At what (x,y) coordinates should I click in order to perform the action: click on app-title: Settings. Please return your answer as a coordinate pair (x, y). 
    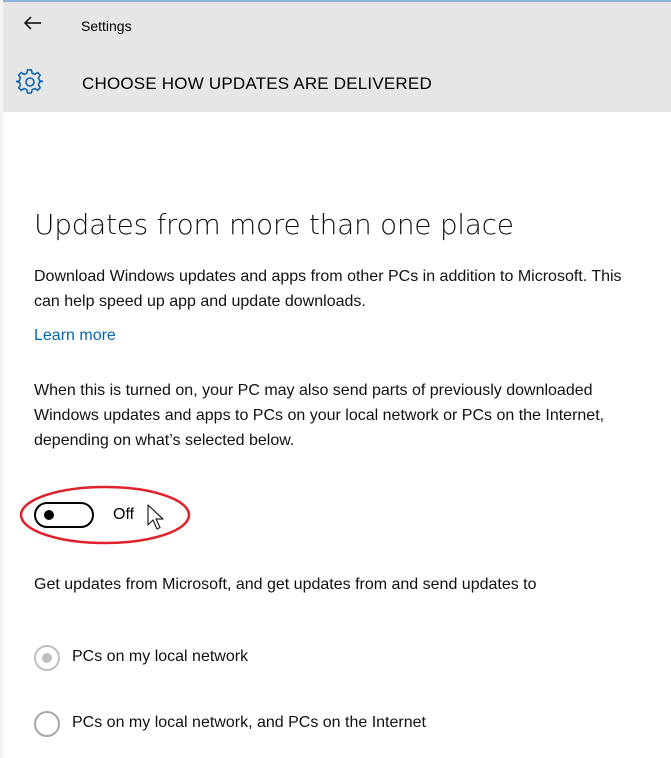
    Looking at the image, I should click on (106, 26).